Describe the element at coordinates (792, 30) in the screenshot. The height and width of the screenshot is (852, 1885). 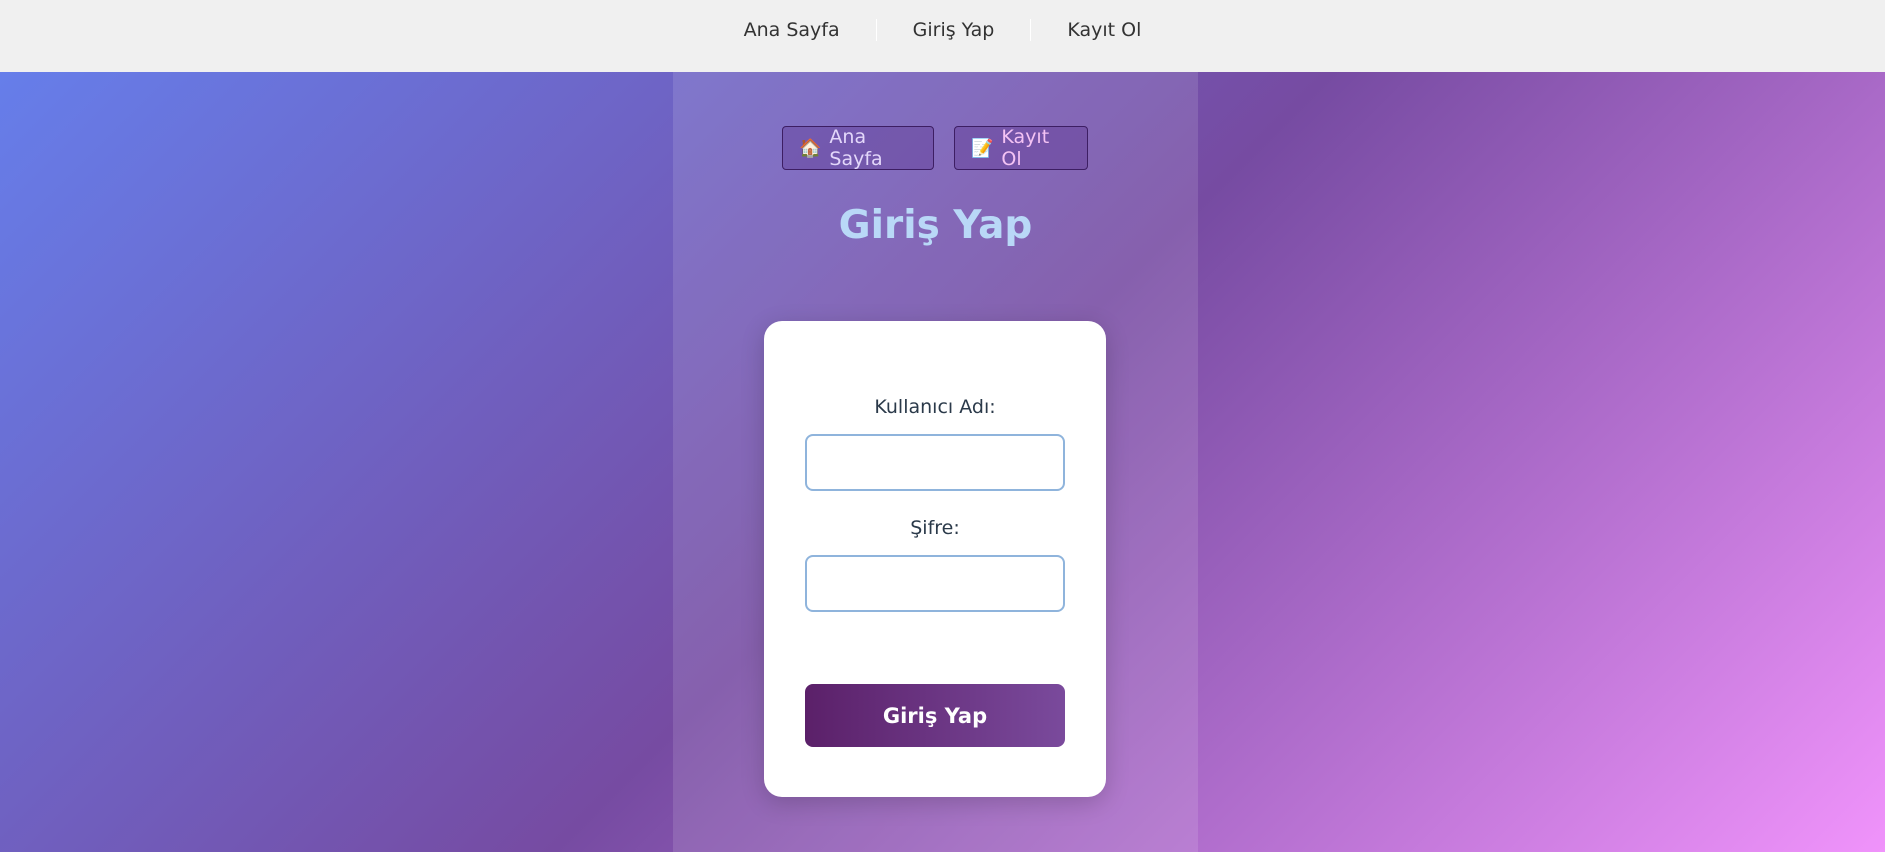
I see `nav-link-home: Ana Sayfa` at that location.